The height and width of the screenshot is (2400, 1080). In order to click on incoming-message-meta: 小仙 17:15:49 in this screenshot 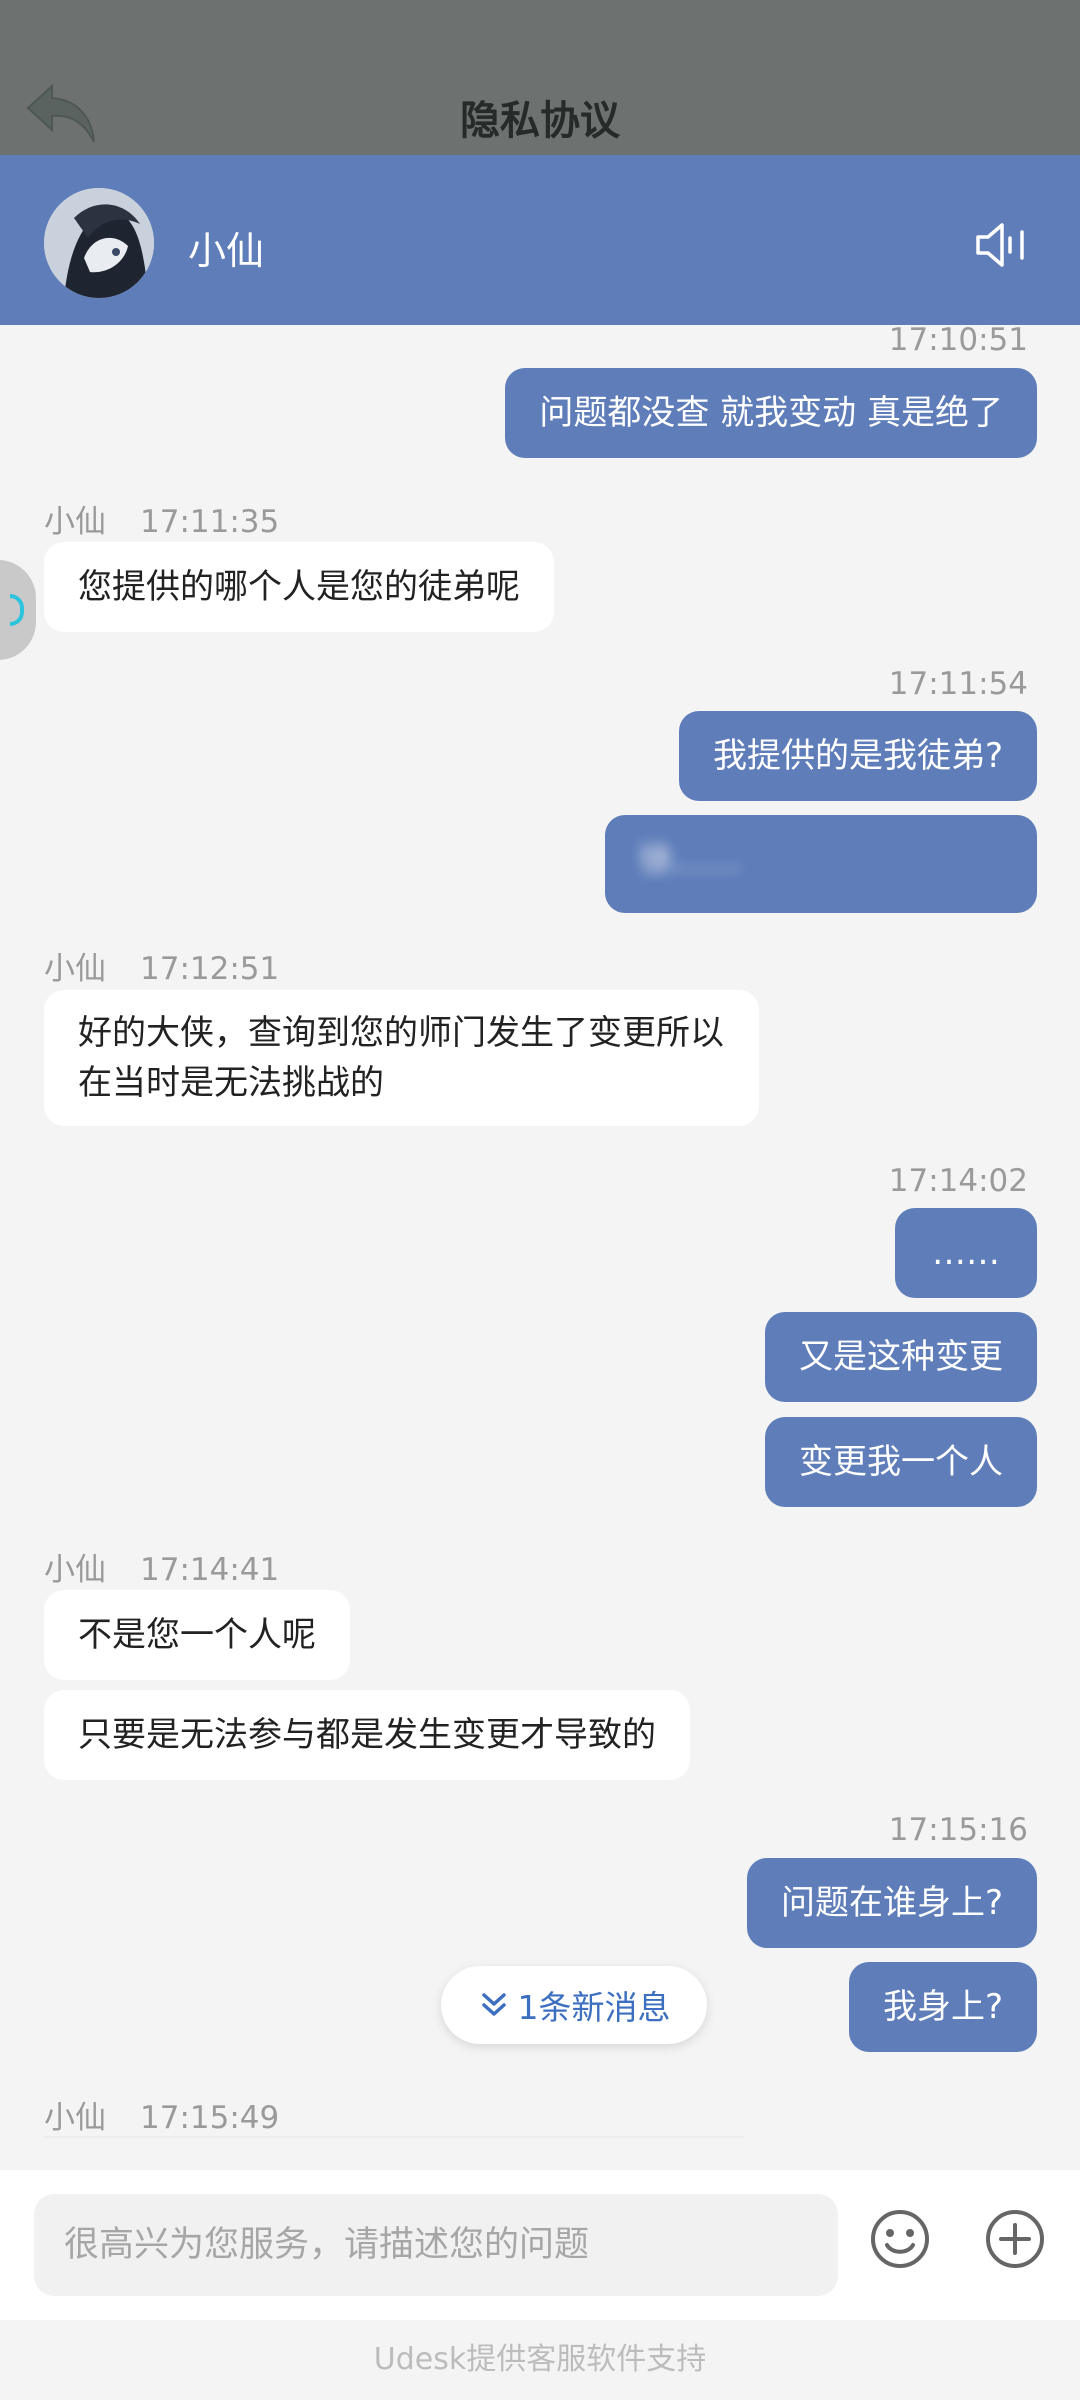, I will do `click(161, 2114)`.